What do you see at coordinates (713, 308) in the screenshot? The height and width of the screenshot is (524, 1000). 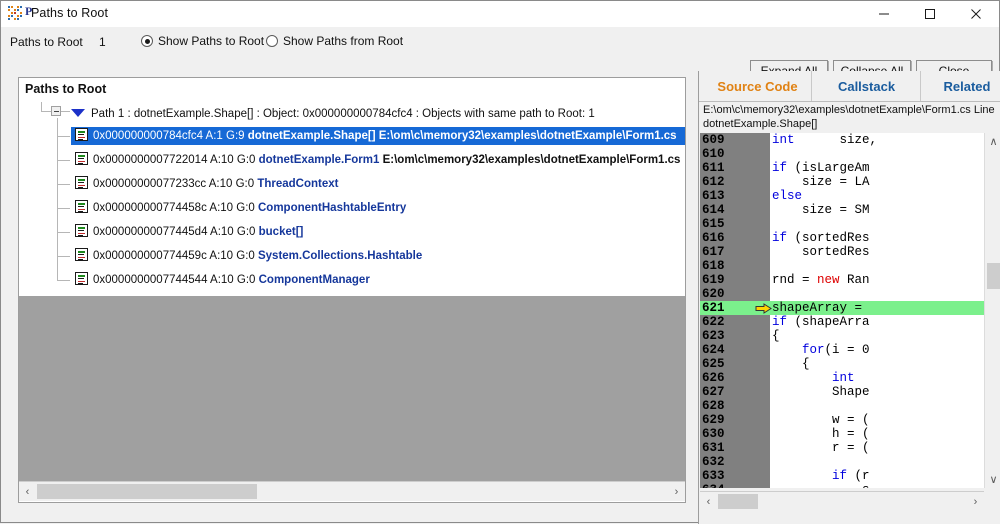 I see `code-line-number: 621` at bounding box center [713, 308].